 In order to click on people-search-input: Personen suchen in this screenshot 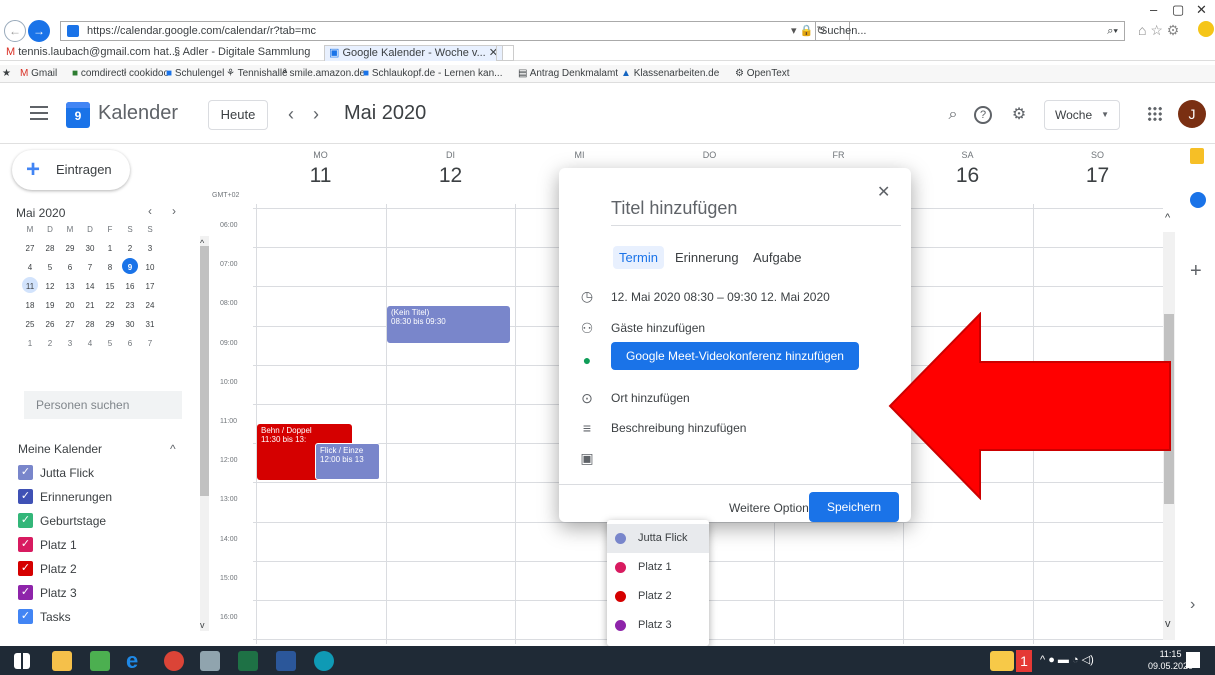, I will do `click(103, 405)`.